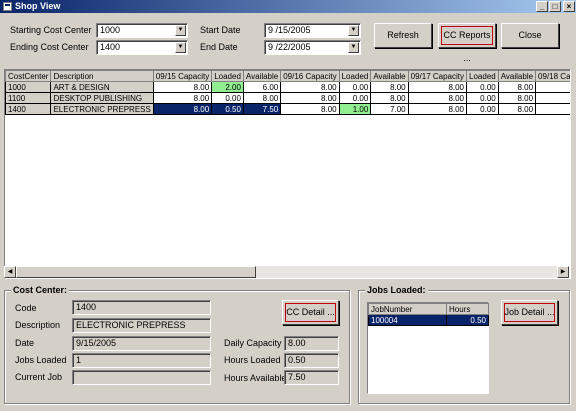  I want to click on grid-cell: 0.50, so click(227, 109).